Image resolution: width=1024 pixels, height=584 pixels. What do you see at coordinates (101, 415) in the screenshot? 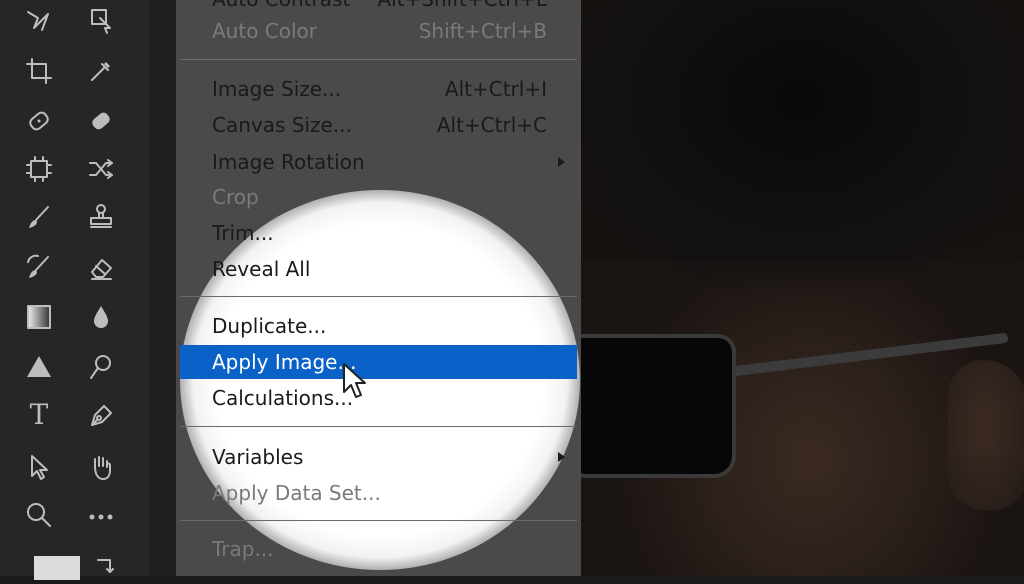
I see `pen-icon` at bounding box center [101, 415].